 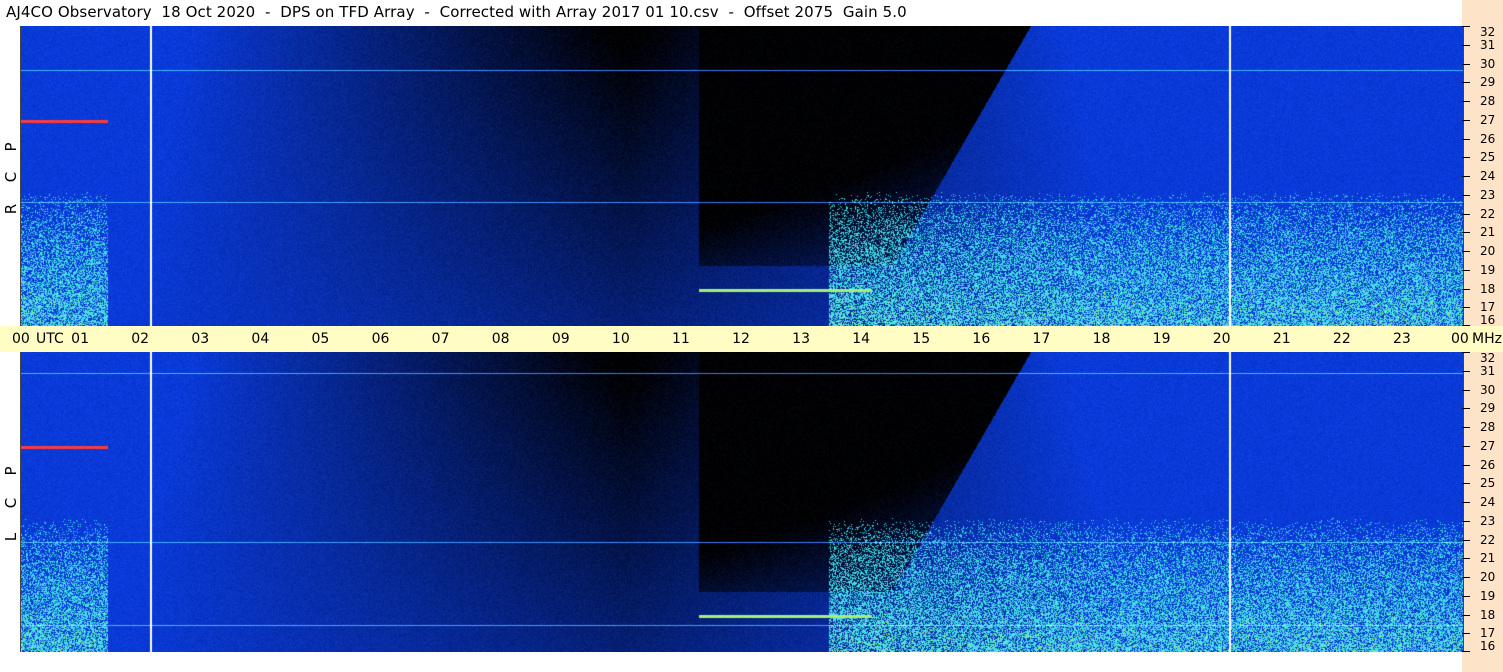 I want to click on mhz-rcp-label: 20, so click(x=1488, y=251).